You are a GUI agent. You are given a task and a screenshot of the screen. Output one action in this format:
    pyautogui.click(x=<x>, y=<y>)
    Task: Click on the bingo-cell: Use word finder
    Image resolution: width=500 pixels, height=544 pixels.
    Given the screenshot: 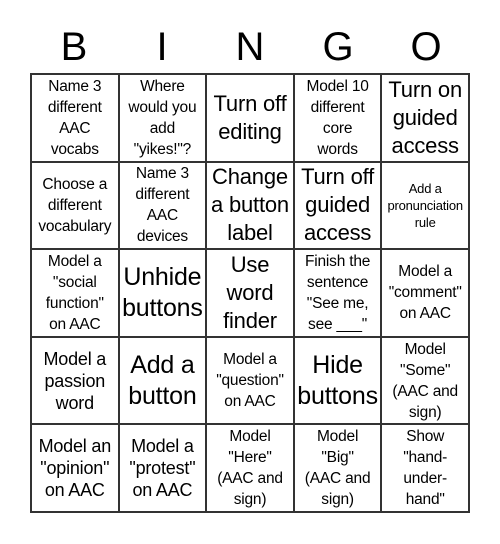 What is the action you would take?
    pyautogui.click(x=250, y=293)
    